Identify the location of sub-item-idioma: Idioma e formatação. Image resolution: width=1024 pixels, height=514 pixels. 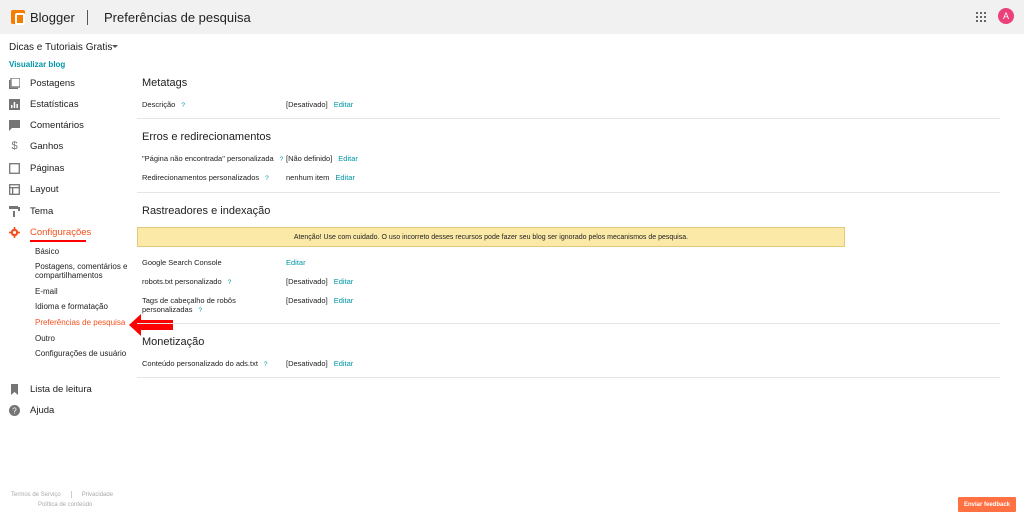
(71, 306).